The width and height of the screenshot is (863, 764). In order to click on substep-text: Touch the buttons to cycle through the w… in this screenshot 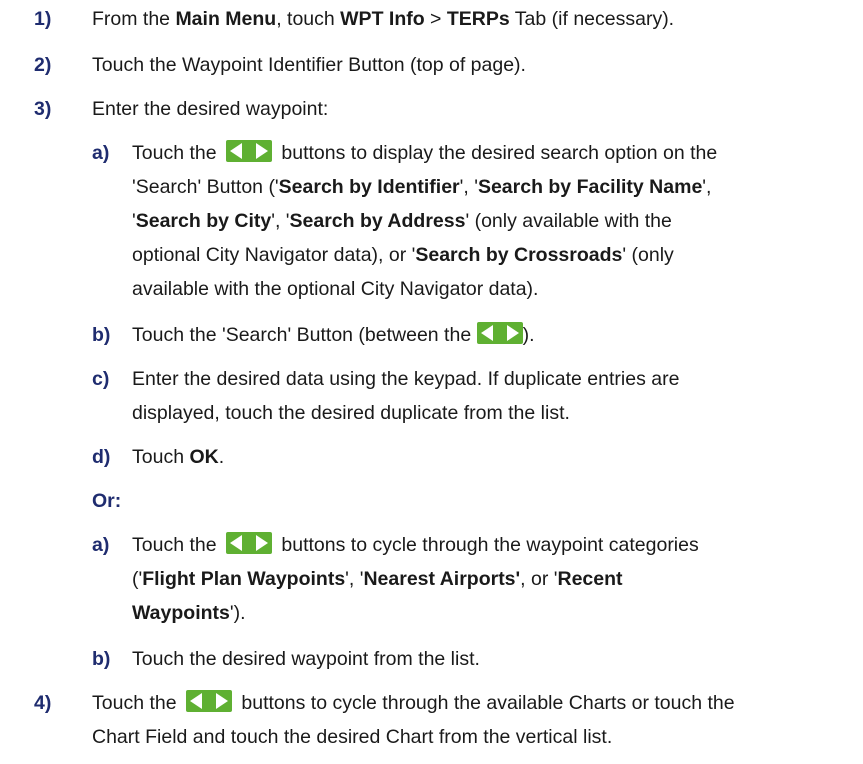, I will do `click(415, 578)`.